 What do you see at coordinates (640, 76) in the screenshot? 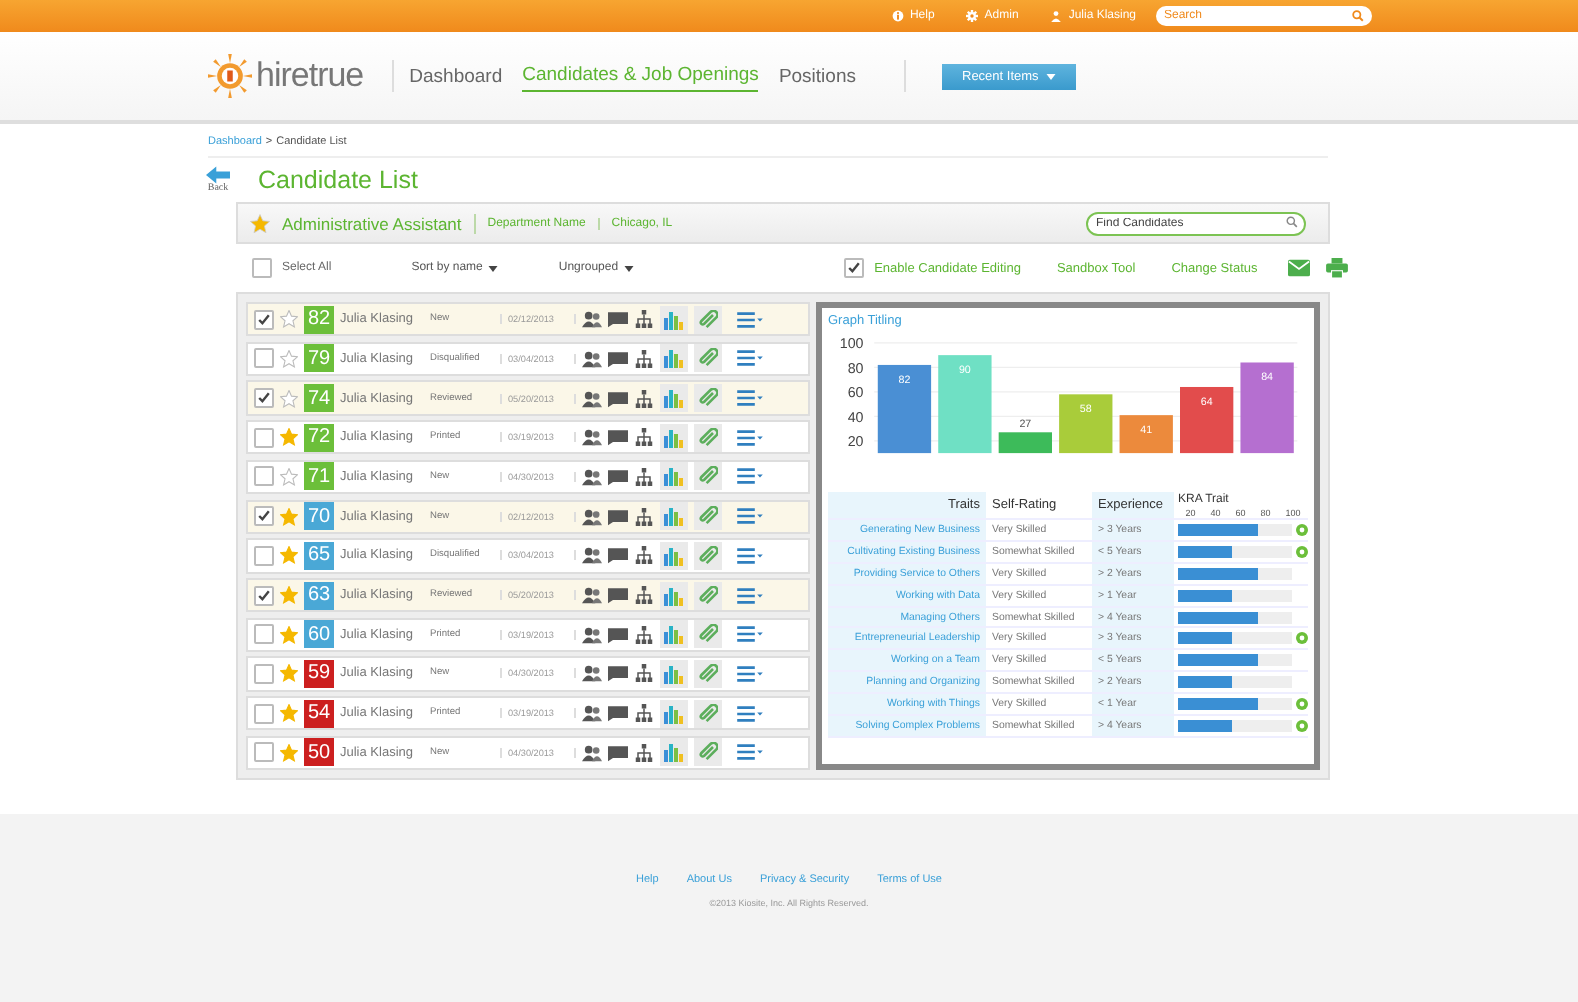
I see `nav-tab: Candidates & Job Openings` at bounding box center [640, 76].